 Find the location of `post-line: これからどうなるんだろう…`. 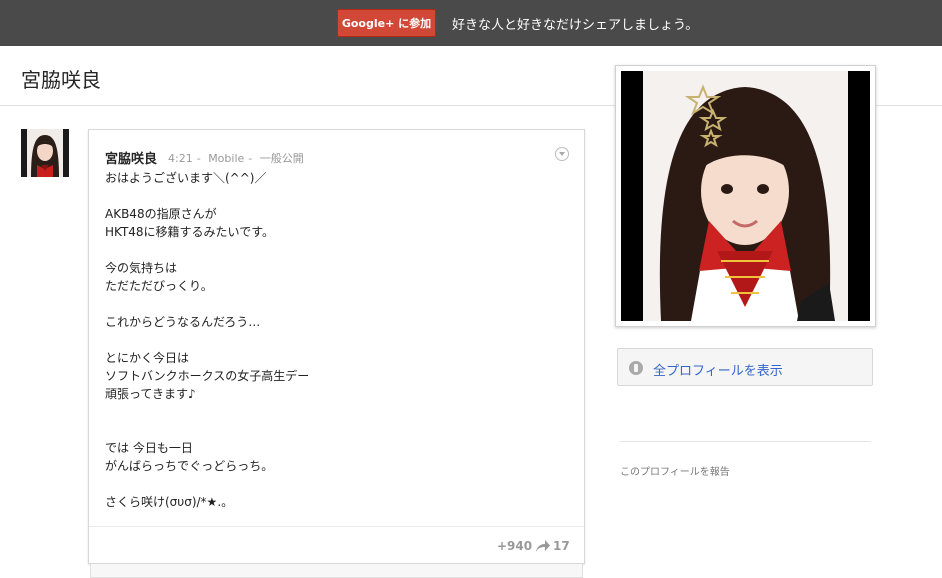

post-line: これからどうなるんだろう… is located at coordinates (183, 322).